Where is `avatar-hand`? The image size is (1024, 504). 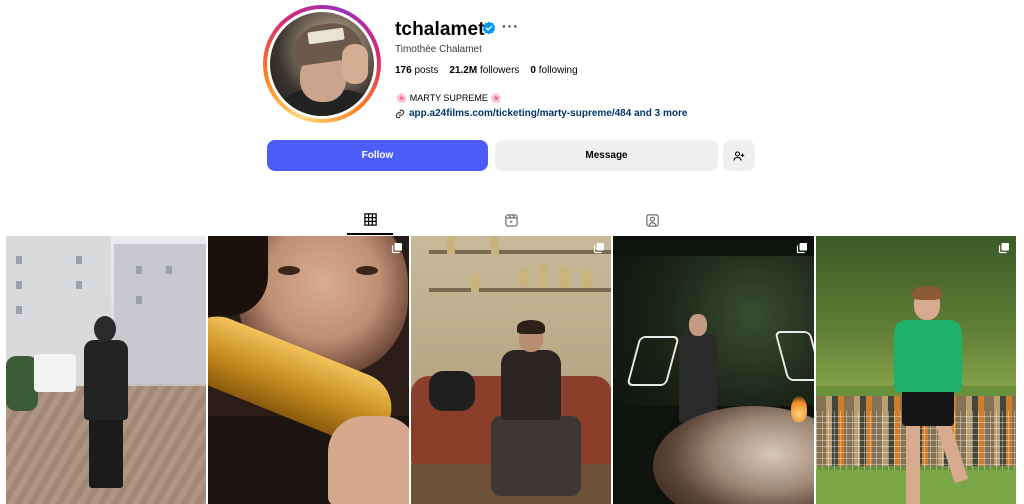
avatar-hand is located at coordinates (355, 64).